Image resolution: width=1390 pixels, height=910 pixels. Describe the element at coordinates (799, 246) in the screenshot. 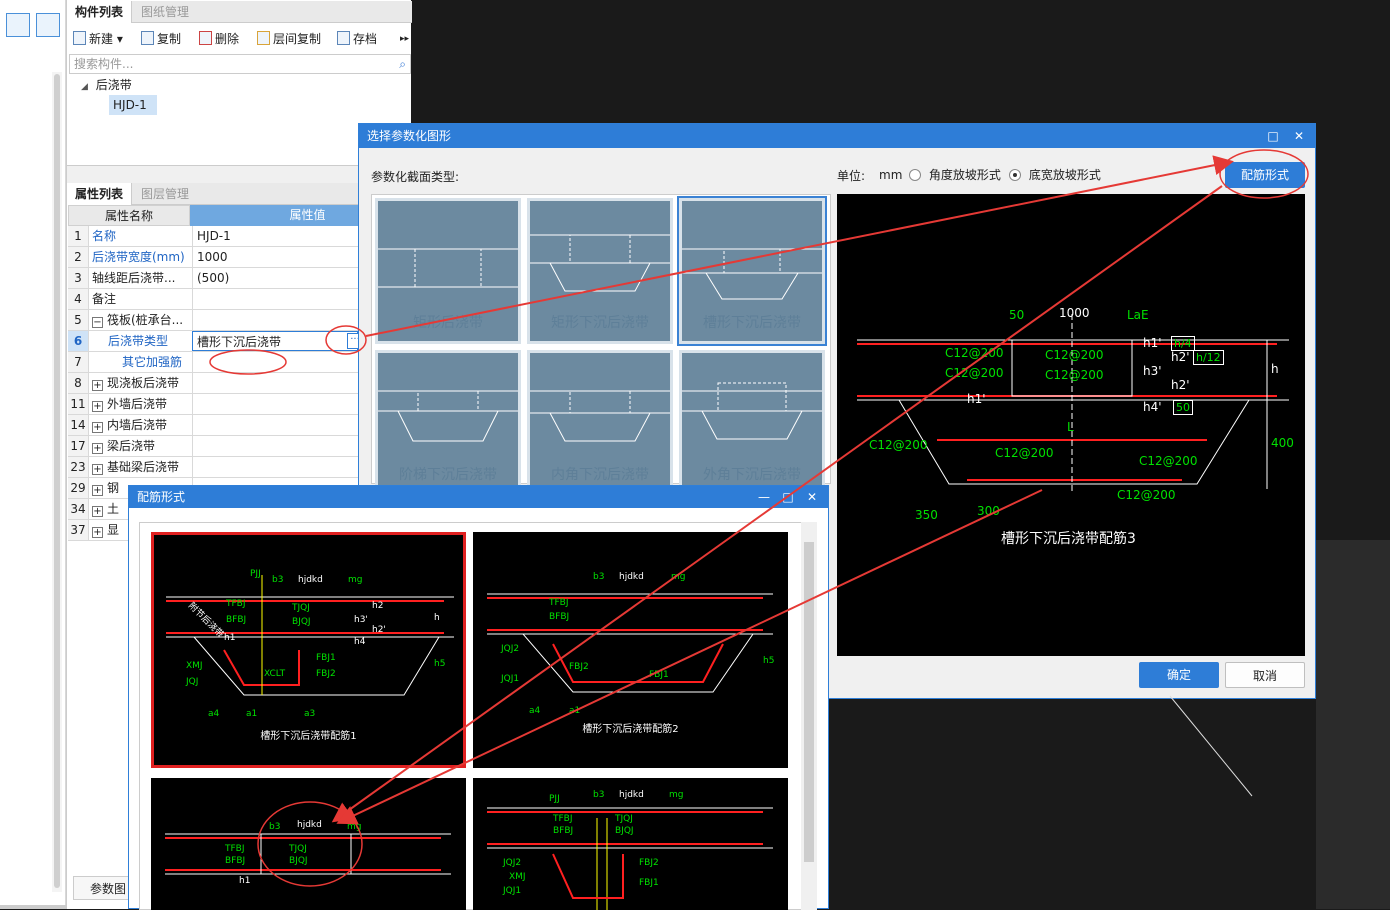

I see `annotation-arrow` at that location.